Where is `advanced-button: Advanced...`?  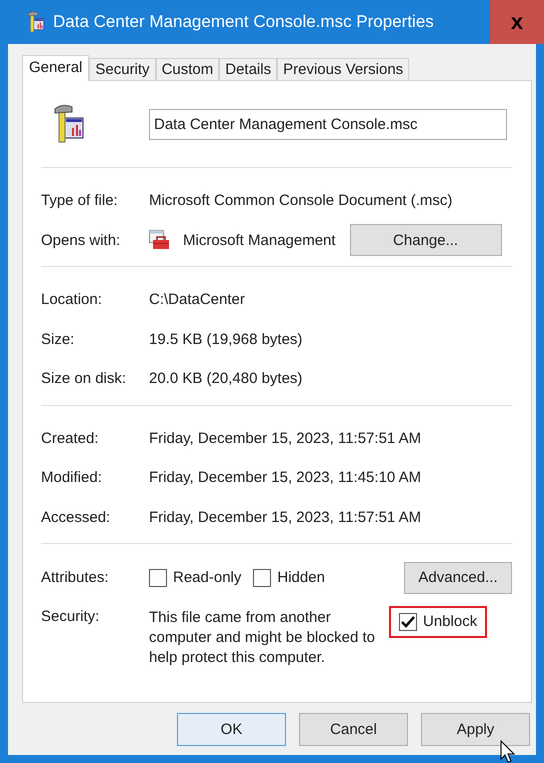
advanced-button: Advanced... is located at coordinates (458, 578).